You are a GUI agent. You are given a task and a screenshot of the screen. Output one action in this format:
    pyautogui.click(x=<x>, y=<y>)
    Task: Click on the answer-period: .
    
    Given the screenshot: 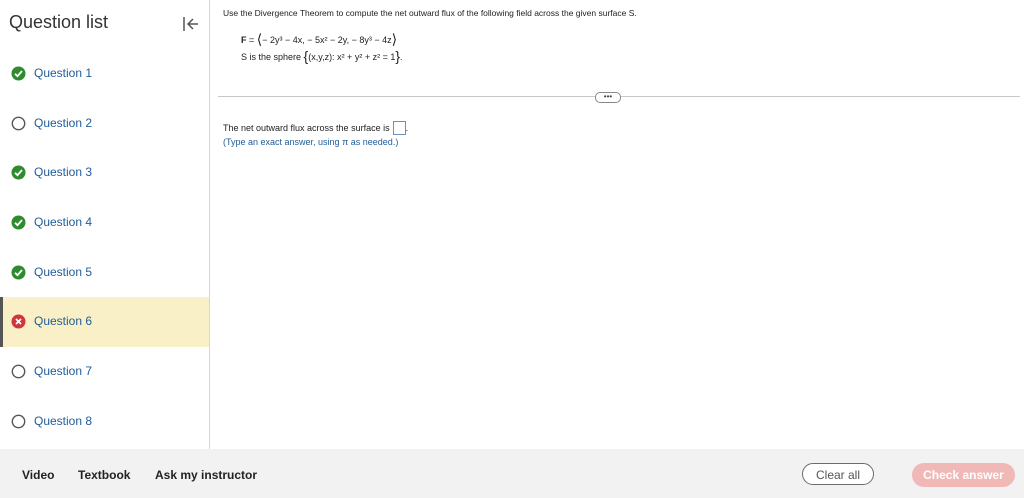 What is the action you would take?
    pyautogui.click(x=407, y=128)
    